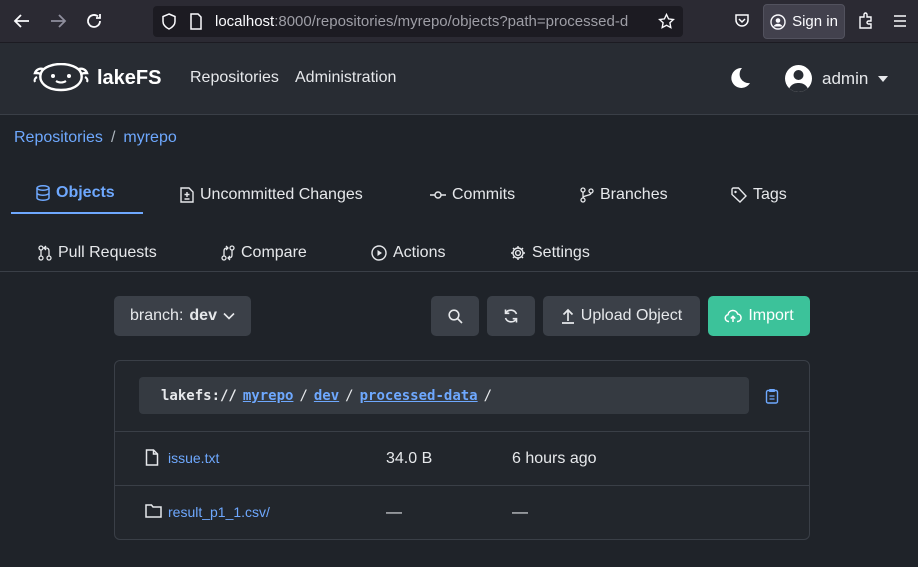 The width and height of the screenshot is (918, 567). What do you see at coordinates (345, 78) in the screenshot?
I see `nav-administration: Administration` at bounding box center [345, 78].